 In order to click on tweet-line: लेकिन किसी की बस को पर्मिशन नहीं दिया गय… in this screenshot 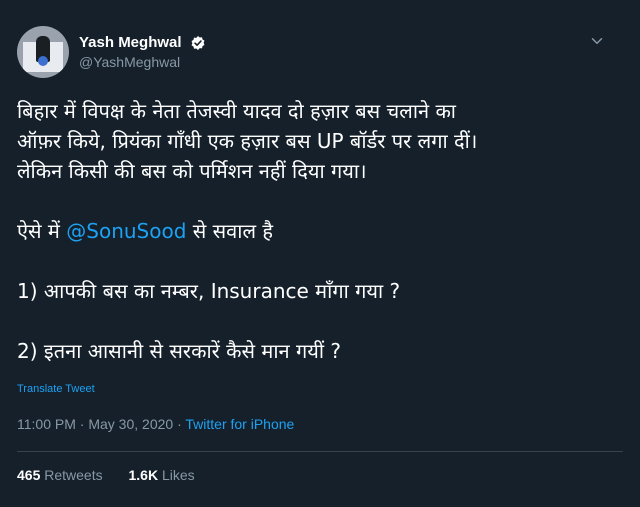, I will do `click(192, 171)`.